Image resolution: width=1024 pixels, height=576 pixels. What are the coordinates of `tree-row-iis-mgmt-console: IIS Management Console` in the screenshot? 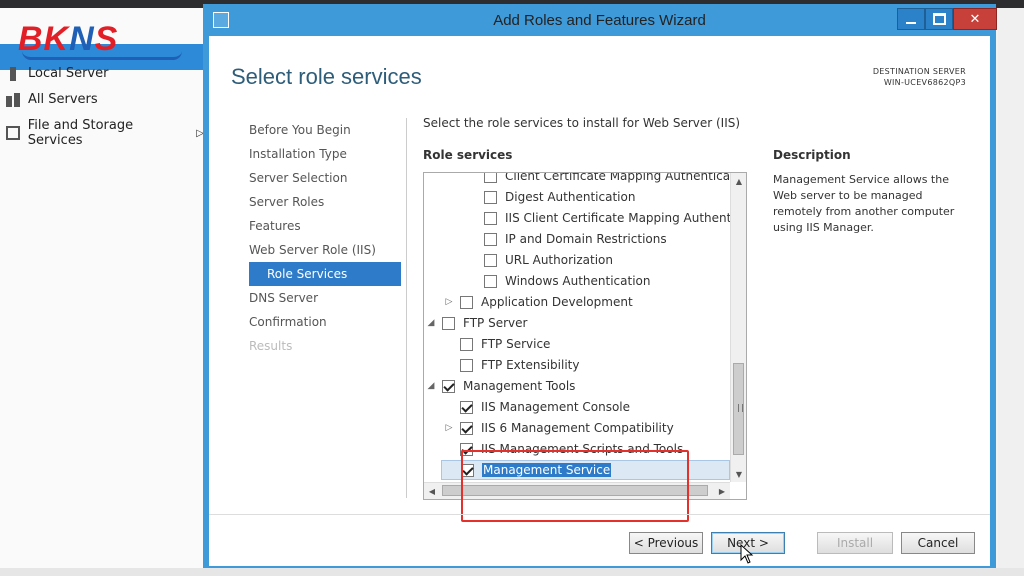 It's located at (577, 407).